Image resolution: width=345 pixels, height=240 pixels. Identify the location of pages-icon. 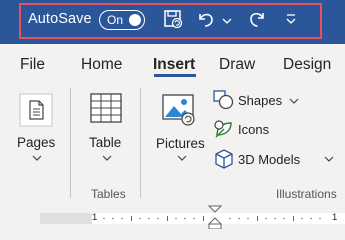
(36, 112).